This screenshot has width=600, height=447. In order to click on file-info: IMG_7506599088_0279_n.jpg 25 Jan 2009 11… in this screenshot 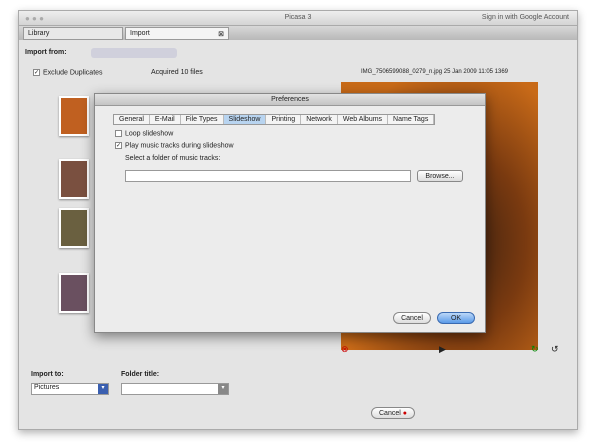, I will do `click(435, 72)`.